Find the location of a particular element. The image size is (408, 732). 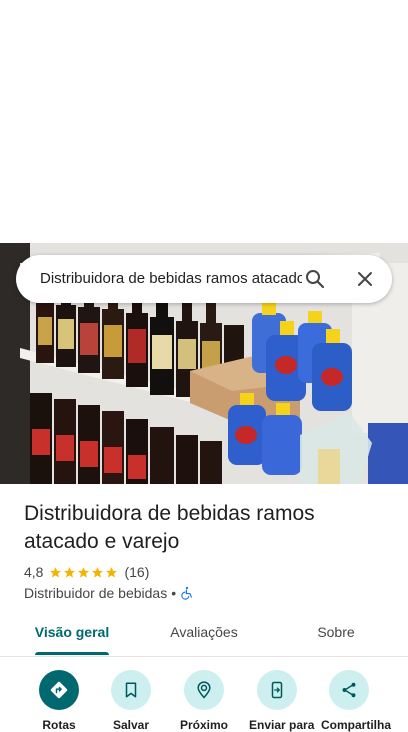

save-label: Salvar is located at coordinates (131, 725).